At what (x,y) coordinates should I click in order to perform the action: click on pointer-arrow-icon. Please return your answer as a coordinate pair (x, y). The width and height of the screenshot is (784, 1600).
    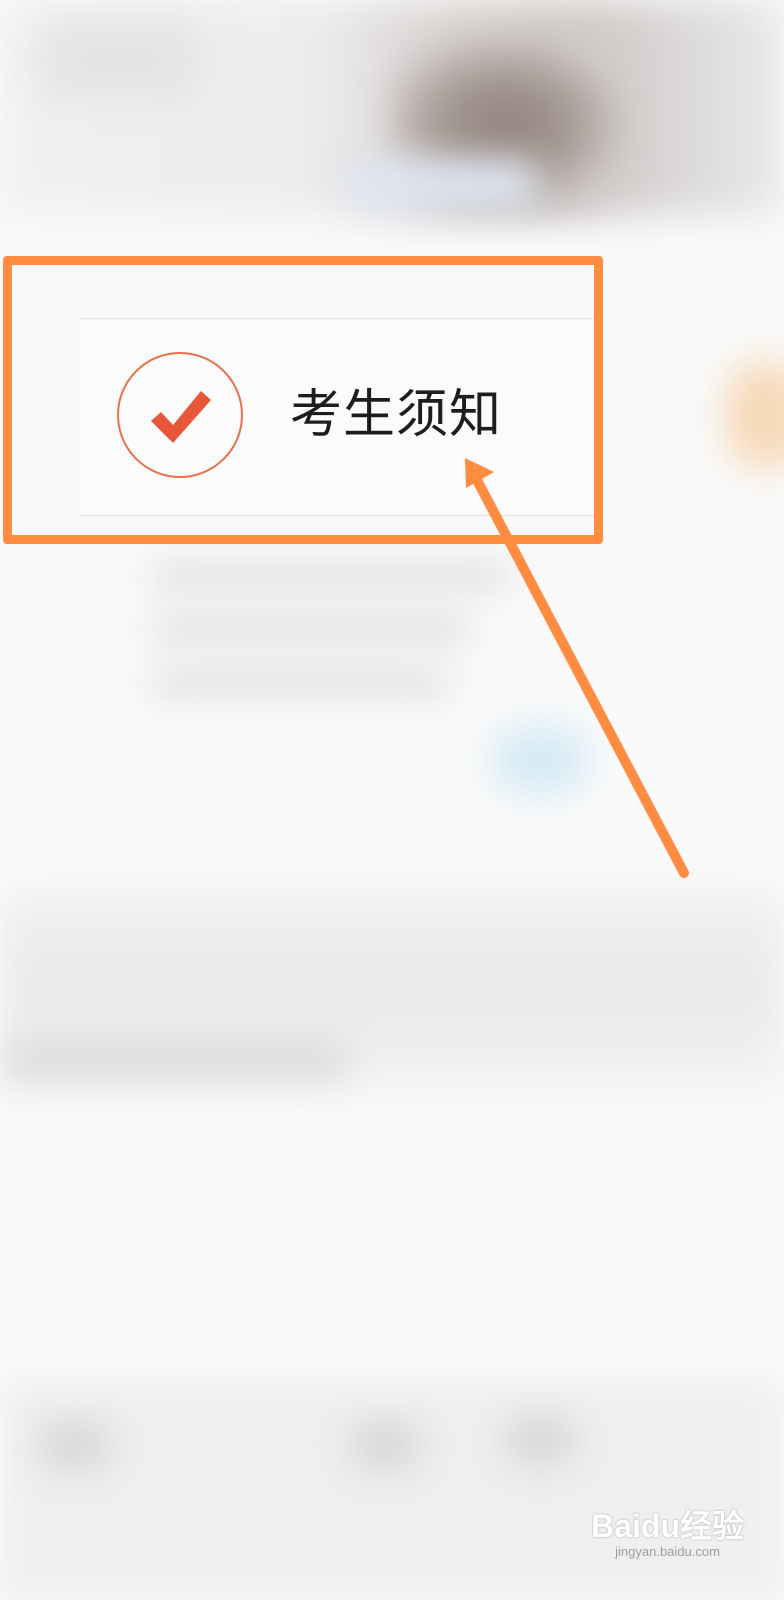
    Looking at the image, I should click on (577, 668).